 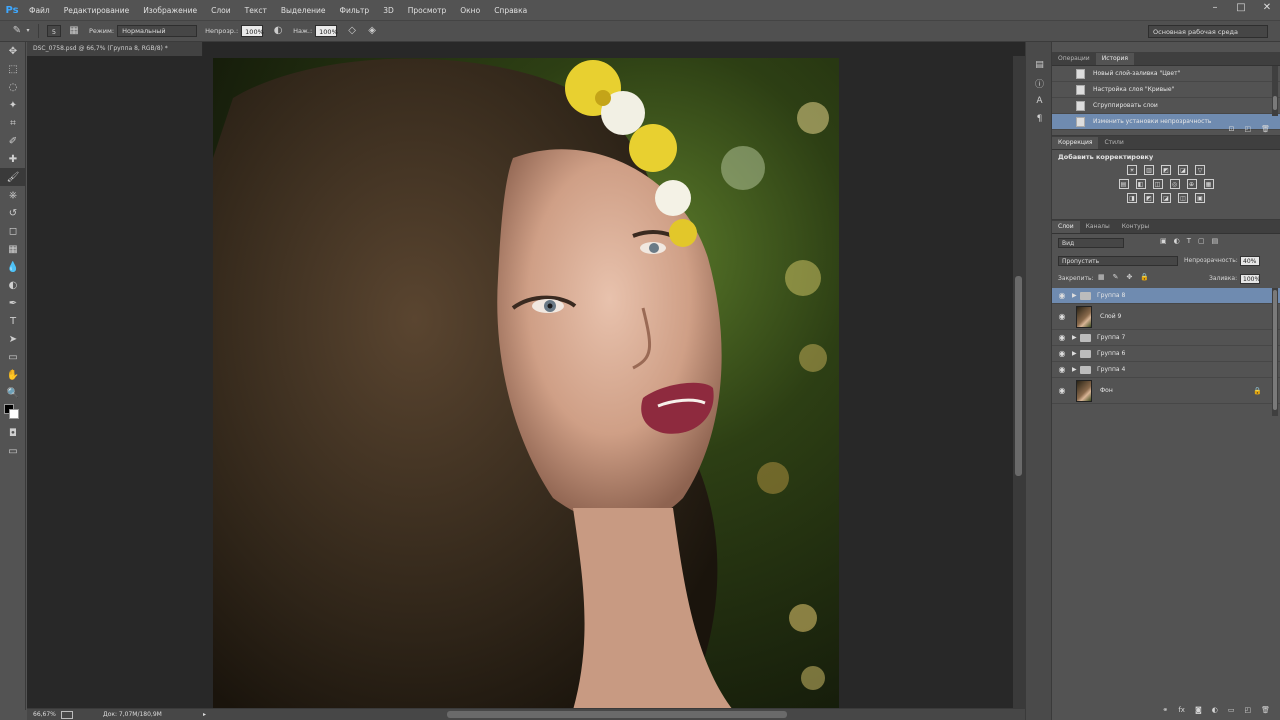 I want to click on type-tool-icon: T, so click(x=13, y=321).